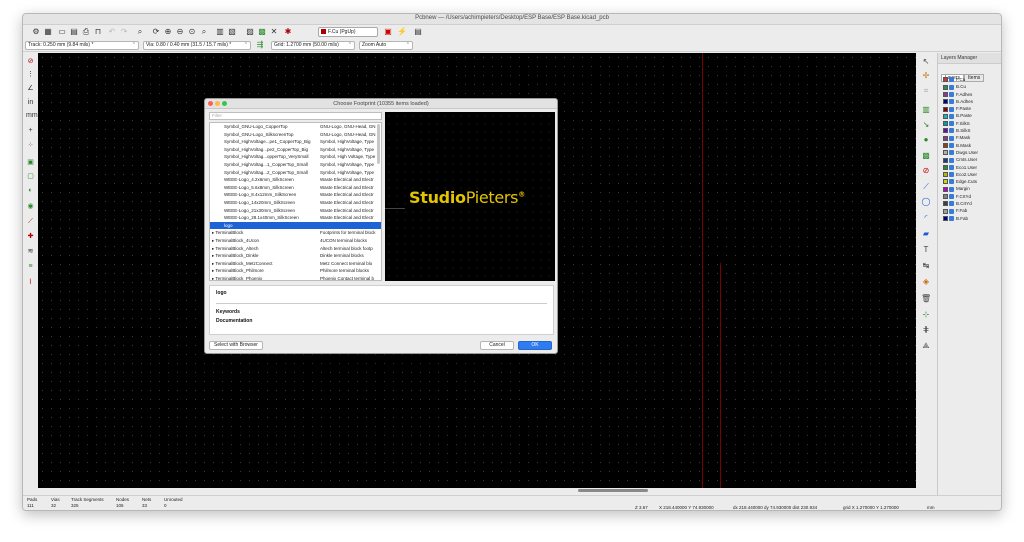 The image size is (1024, 542). Describe the element at coordinates (197, 45) in the screenshot. I see `via-size-select: Via: 0.80 / 0.40 mm (31.5 / 15.7 mils) *` at that location.